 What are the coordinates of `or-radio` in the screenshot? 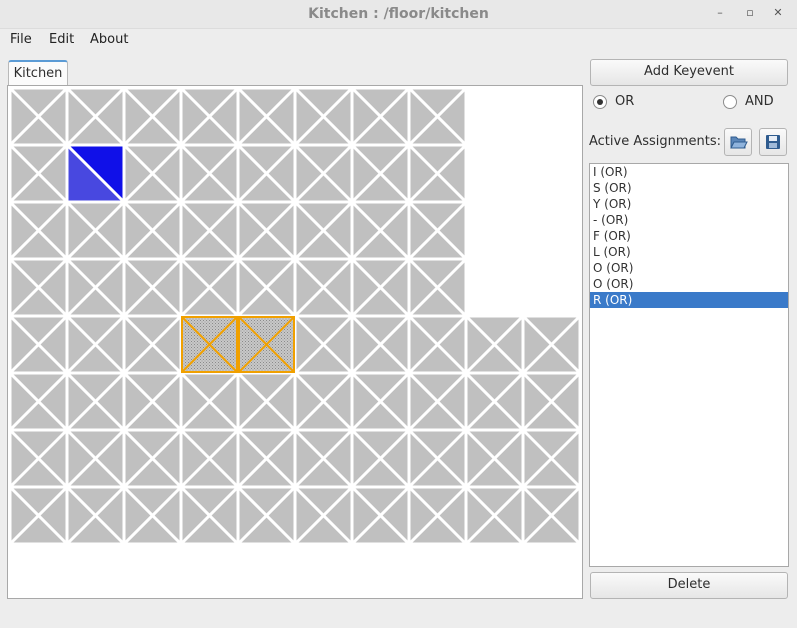 It's located at (600, 102).